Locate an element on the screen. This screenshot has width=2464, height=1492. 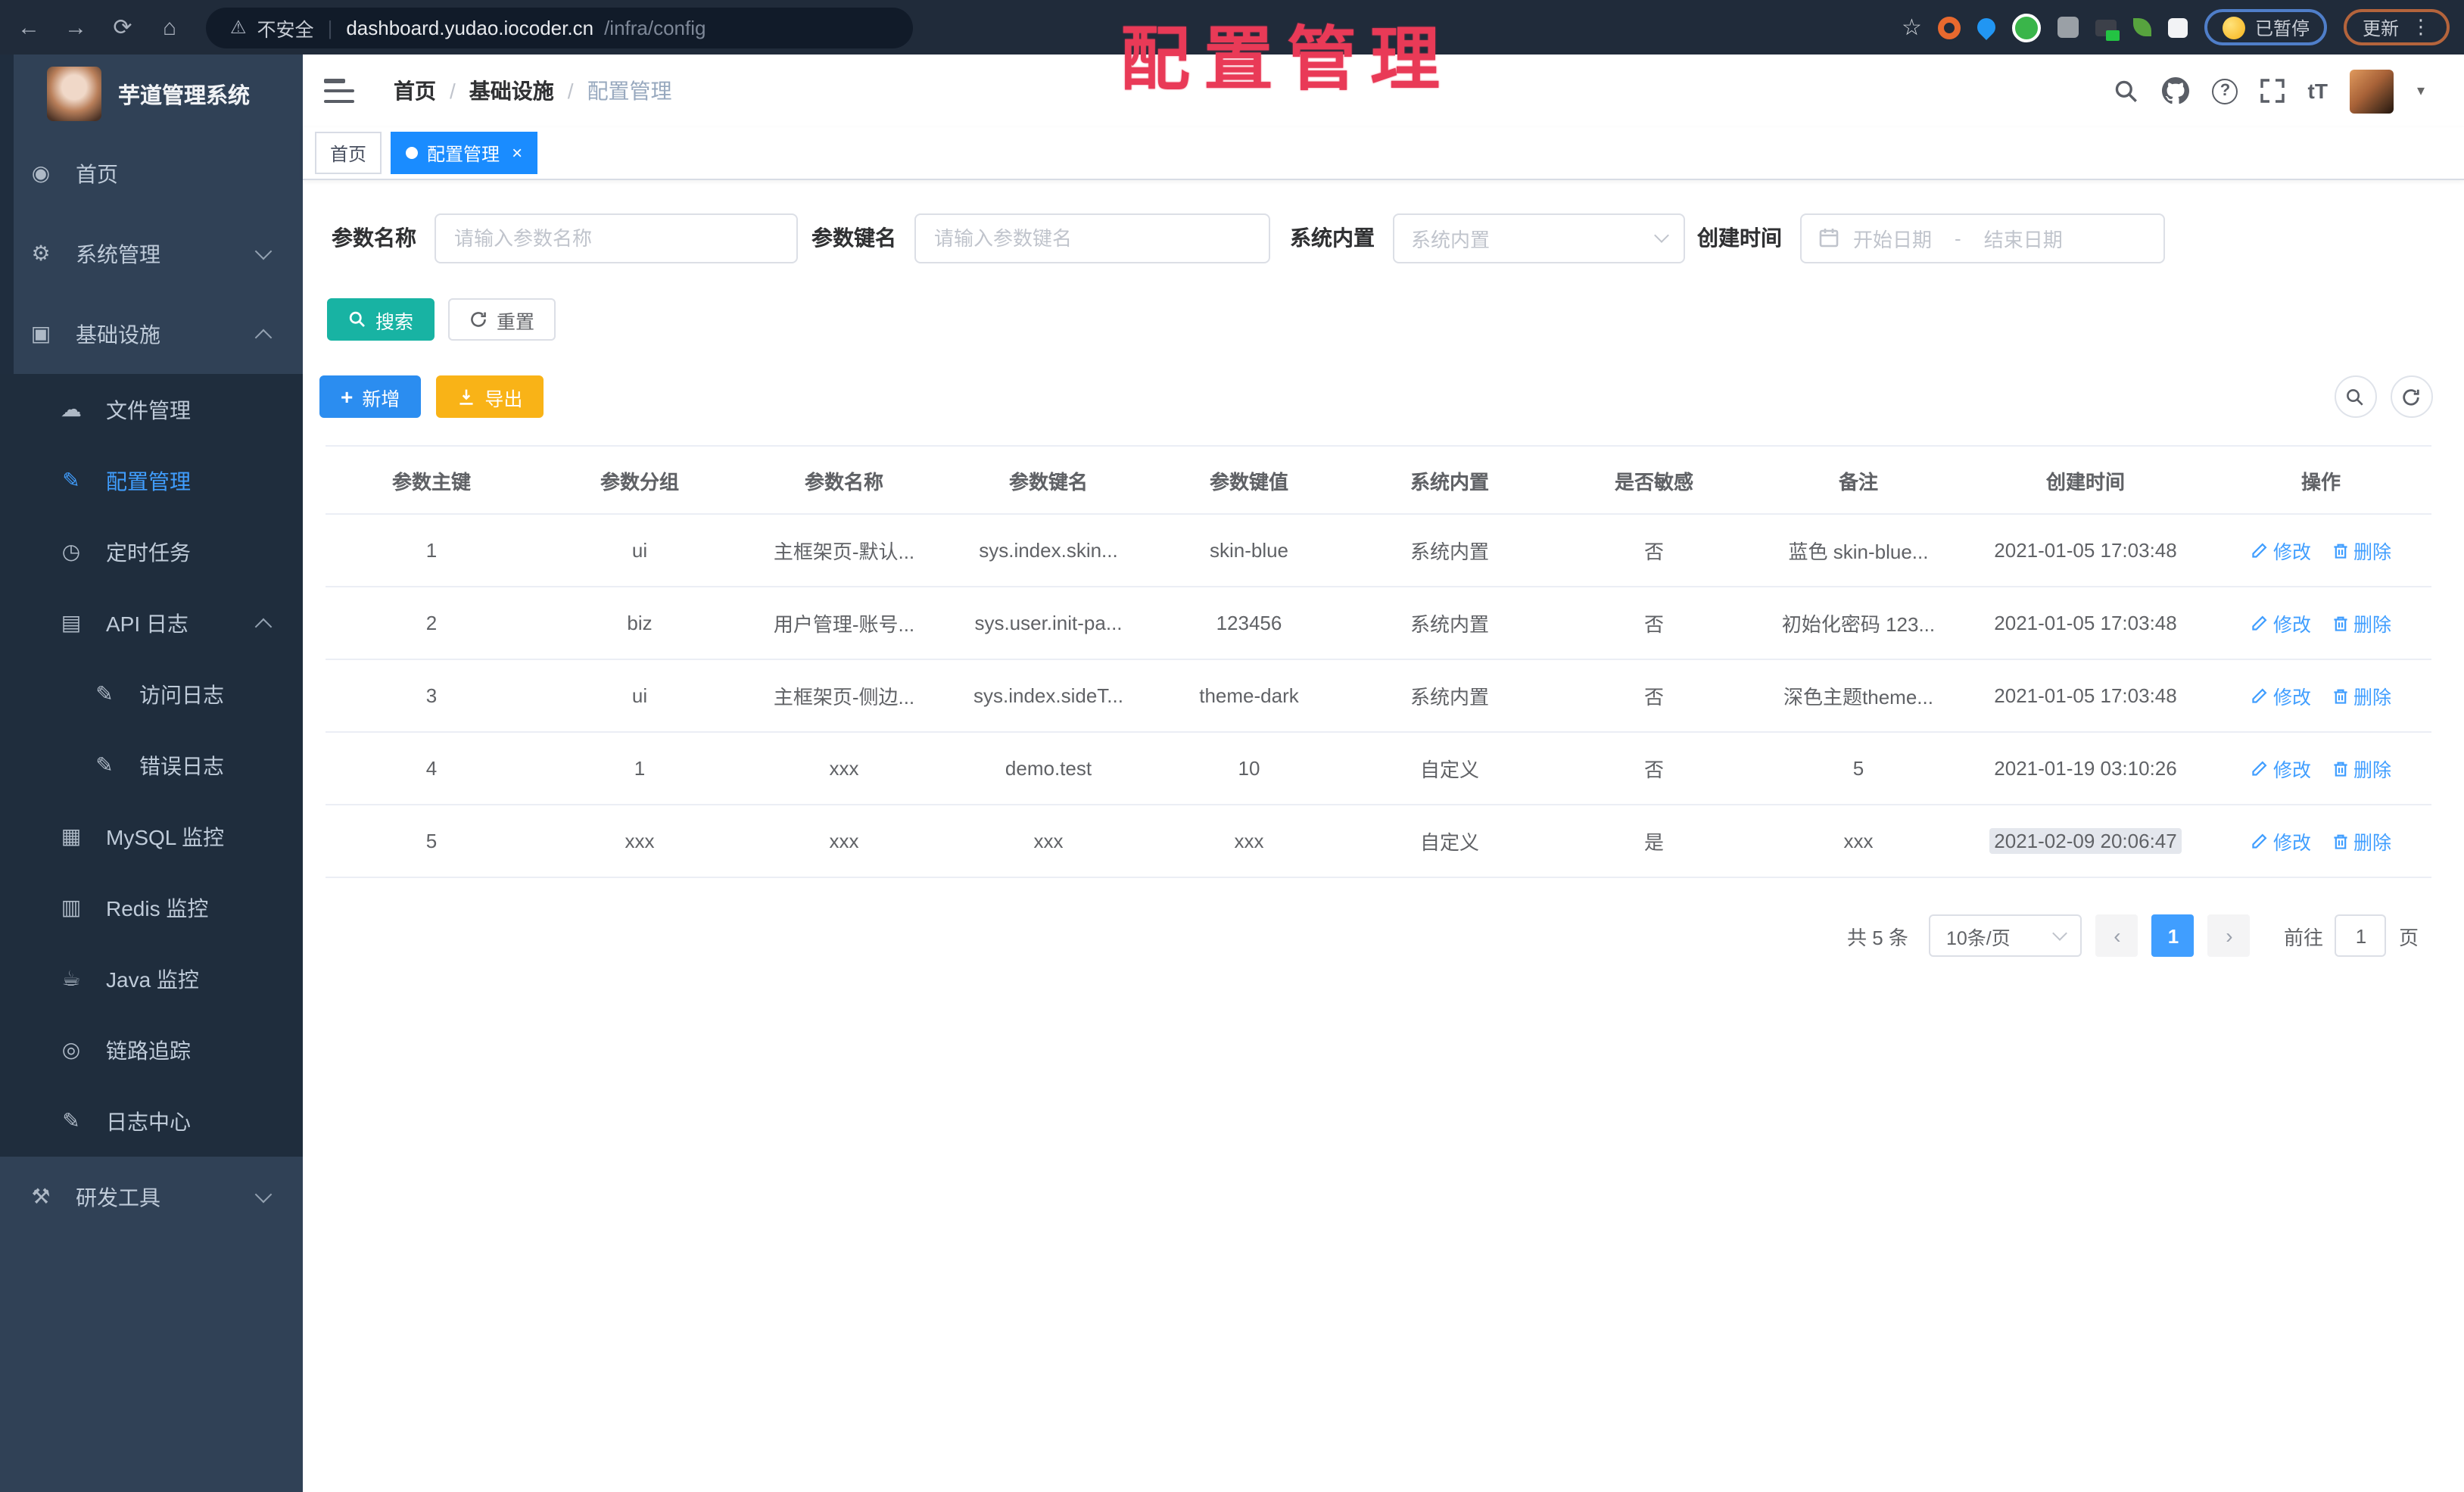
cell: 123456 is located at coordinates (1249, 623).